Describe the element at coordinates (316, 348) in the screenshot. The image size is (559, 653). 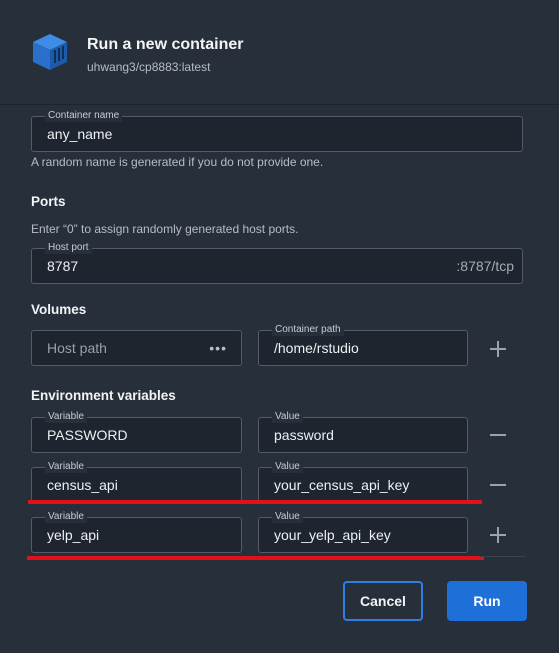
I see `container-path-value: /home/rstudio` at that location.